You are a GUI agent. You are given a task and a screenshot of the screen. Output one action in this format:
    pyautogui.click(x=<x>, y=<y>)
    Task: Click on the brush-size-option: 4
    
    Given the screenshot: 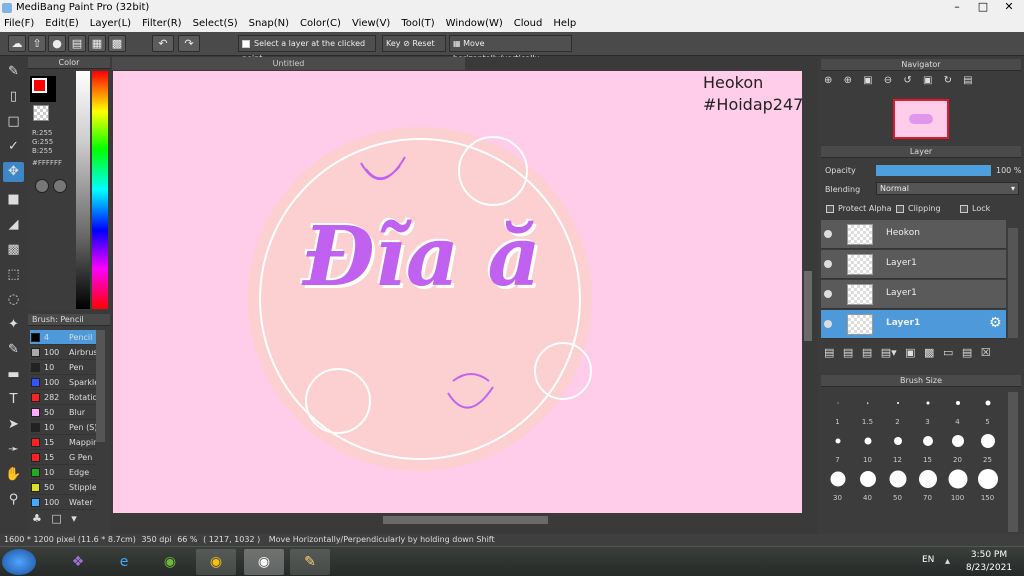 What is the action you would take?
    pyautogui.click(x=957, y=407)
    